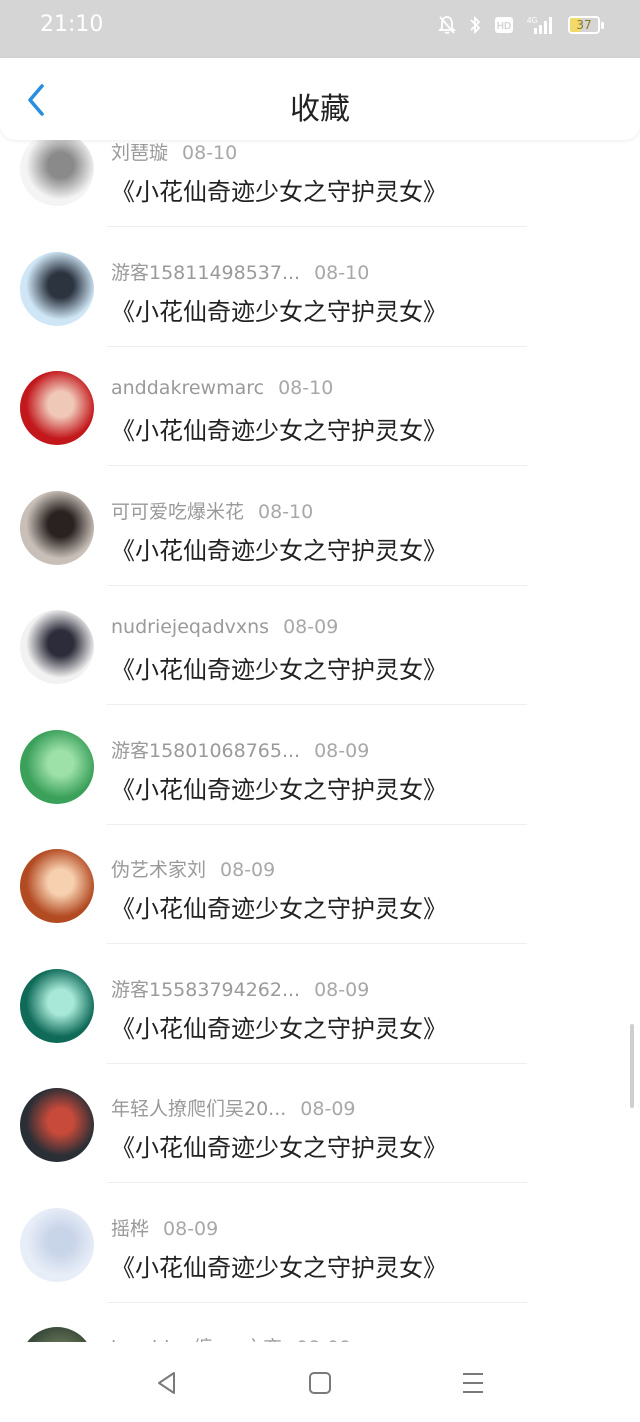  I want to click on status-time: 21:10, so click(72, 24).